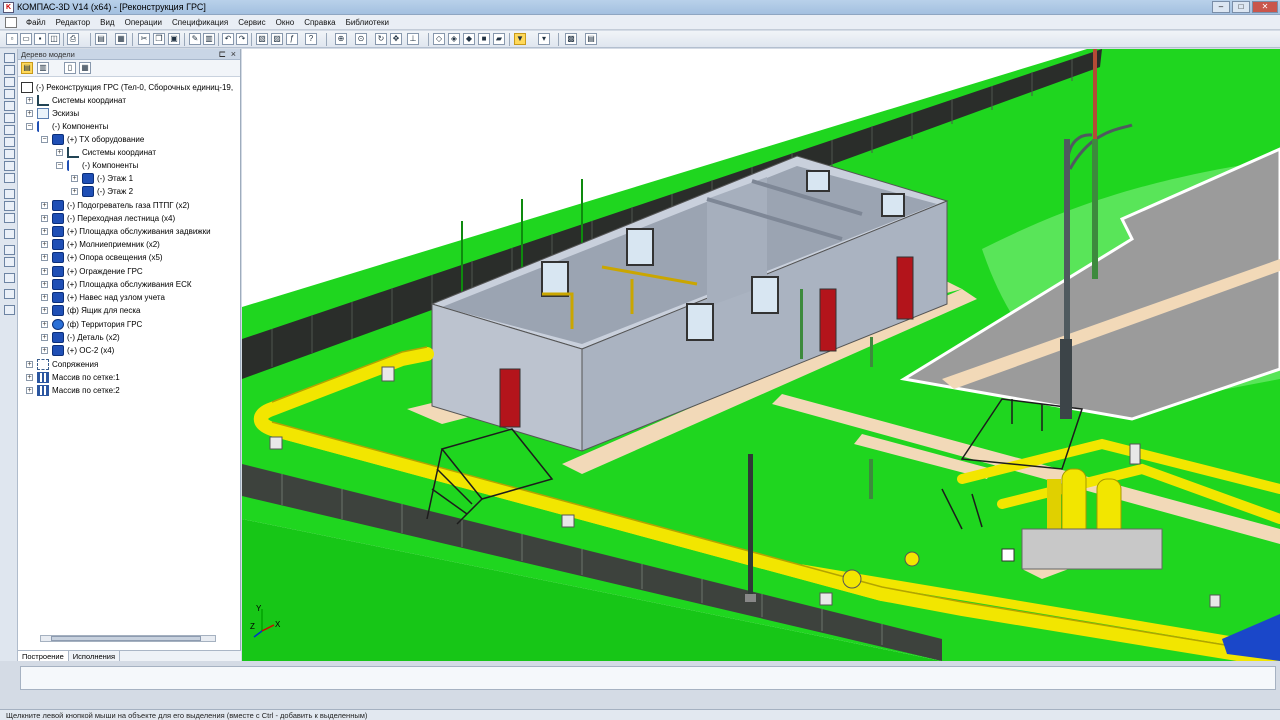  Describe the element at coordinates (222, 54) in the screenshot. I see `pin-icon: ⊏` at that location.